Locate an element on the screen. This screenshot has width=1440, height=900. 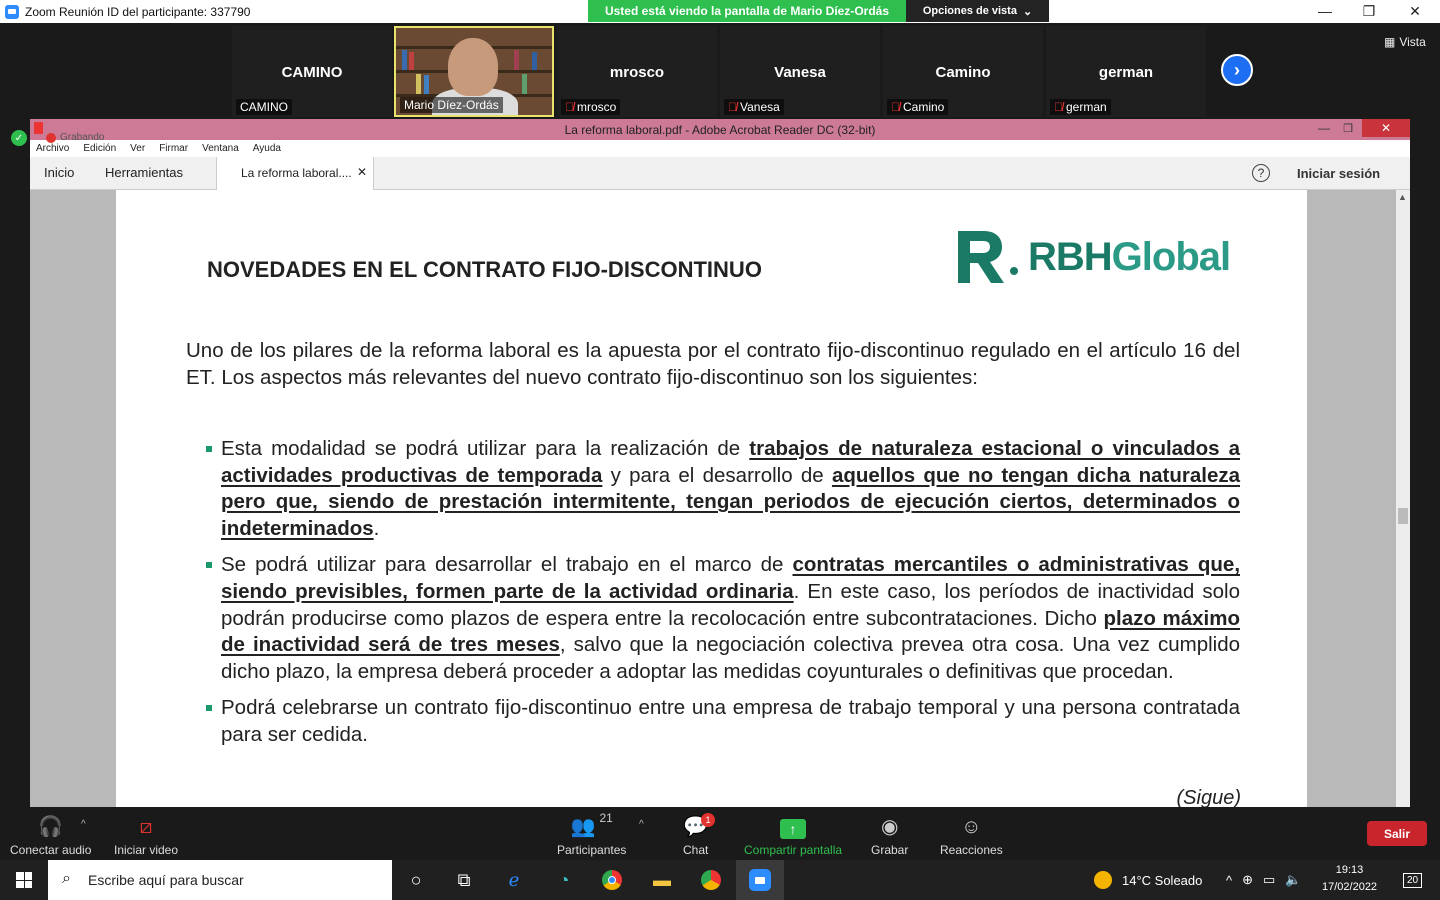
reactions-button: ☺ Reacciones is located at coordinates (971, 834).